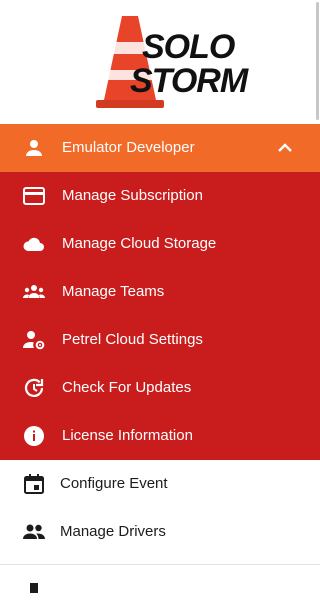 Image resolution: width=320 pixels, height=600 pixels. Describe the element at coordinates (317, 61) in the screenshot. I see `scrollbar` at that location.